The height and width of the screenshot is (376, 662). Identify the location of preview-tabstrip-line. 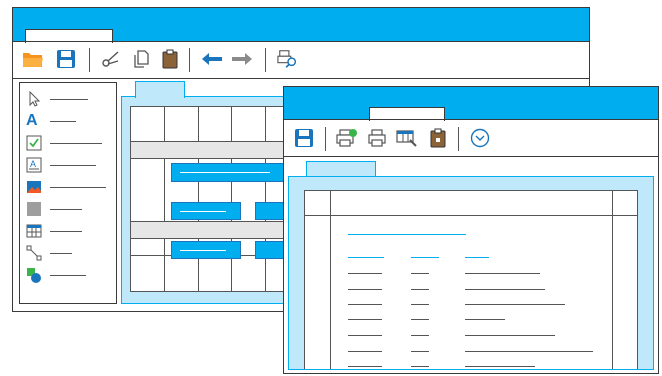
(471, 119).